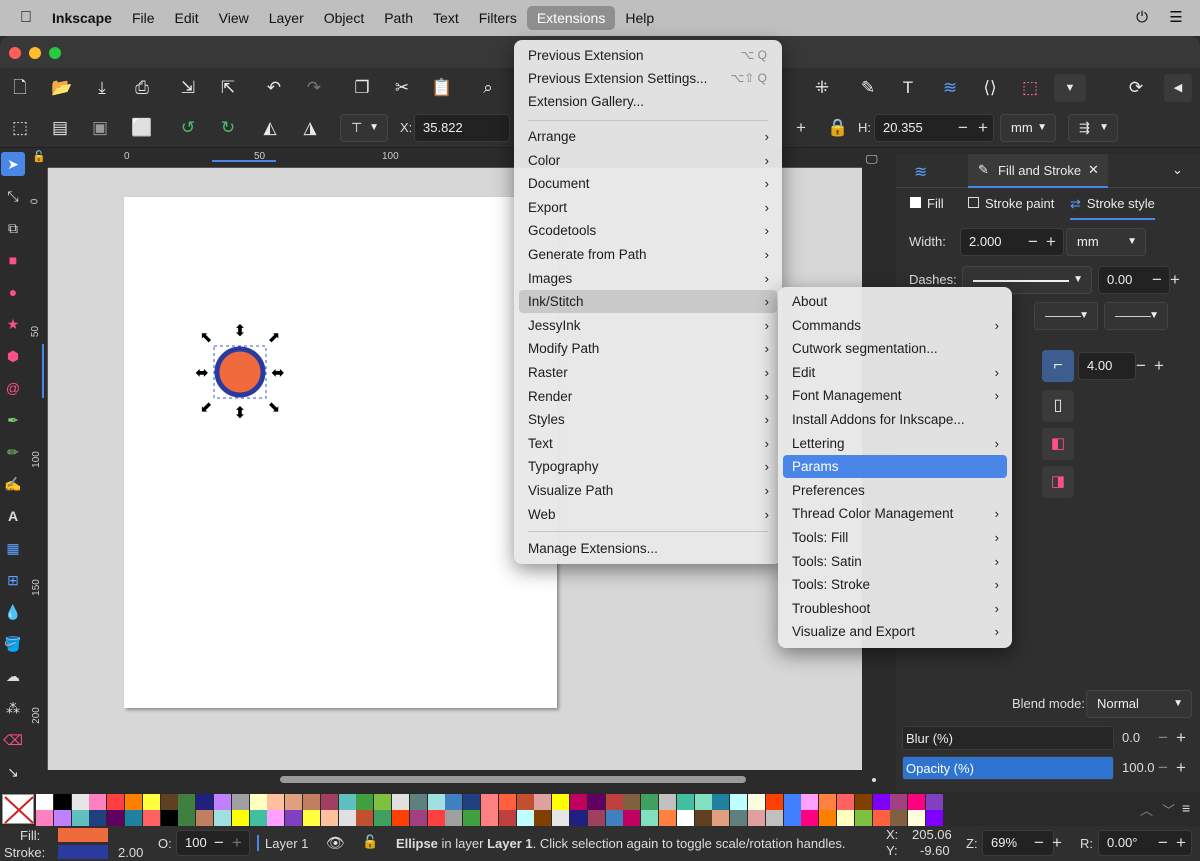 The width and height of the screenshot is (1200, 861). What do you see at coordinates (639, 18) in the screenshot?
I see `menu-help: Help` at bounding box center [639, 18].